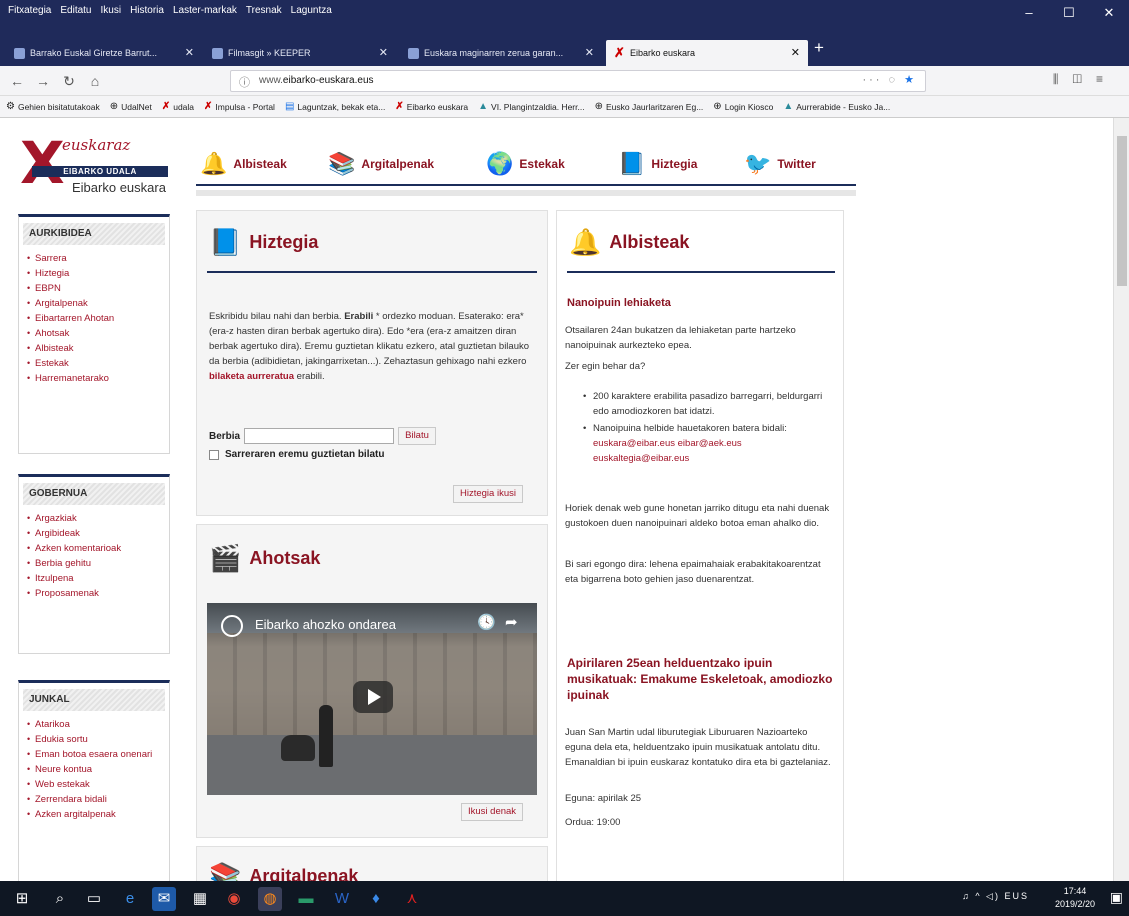  What do you see at coordinates (306, 899) in the screenshot?
I see `photos-icon: ▬` at bounding box center [306, 899].